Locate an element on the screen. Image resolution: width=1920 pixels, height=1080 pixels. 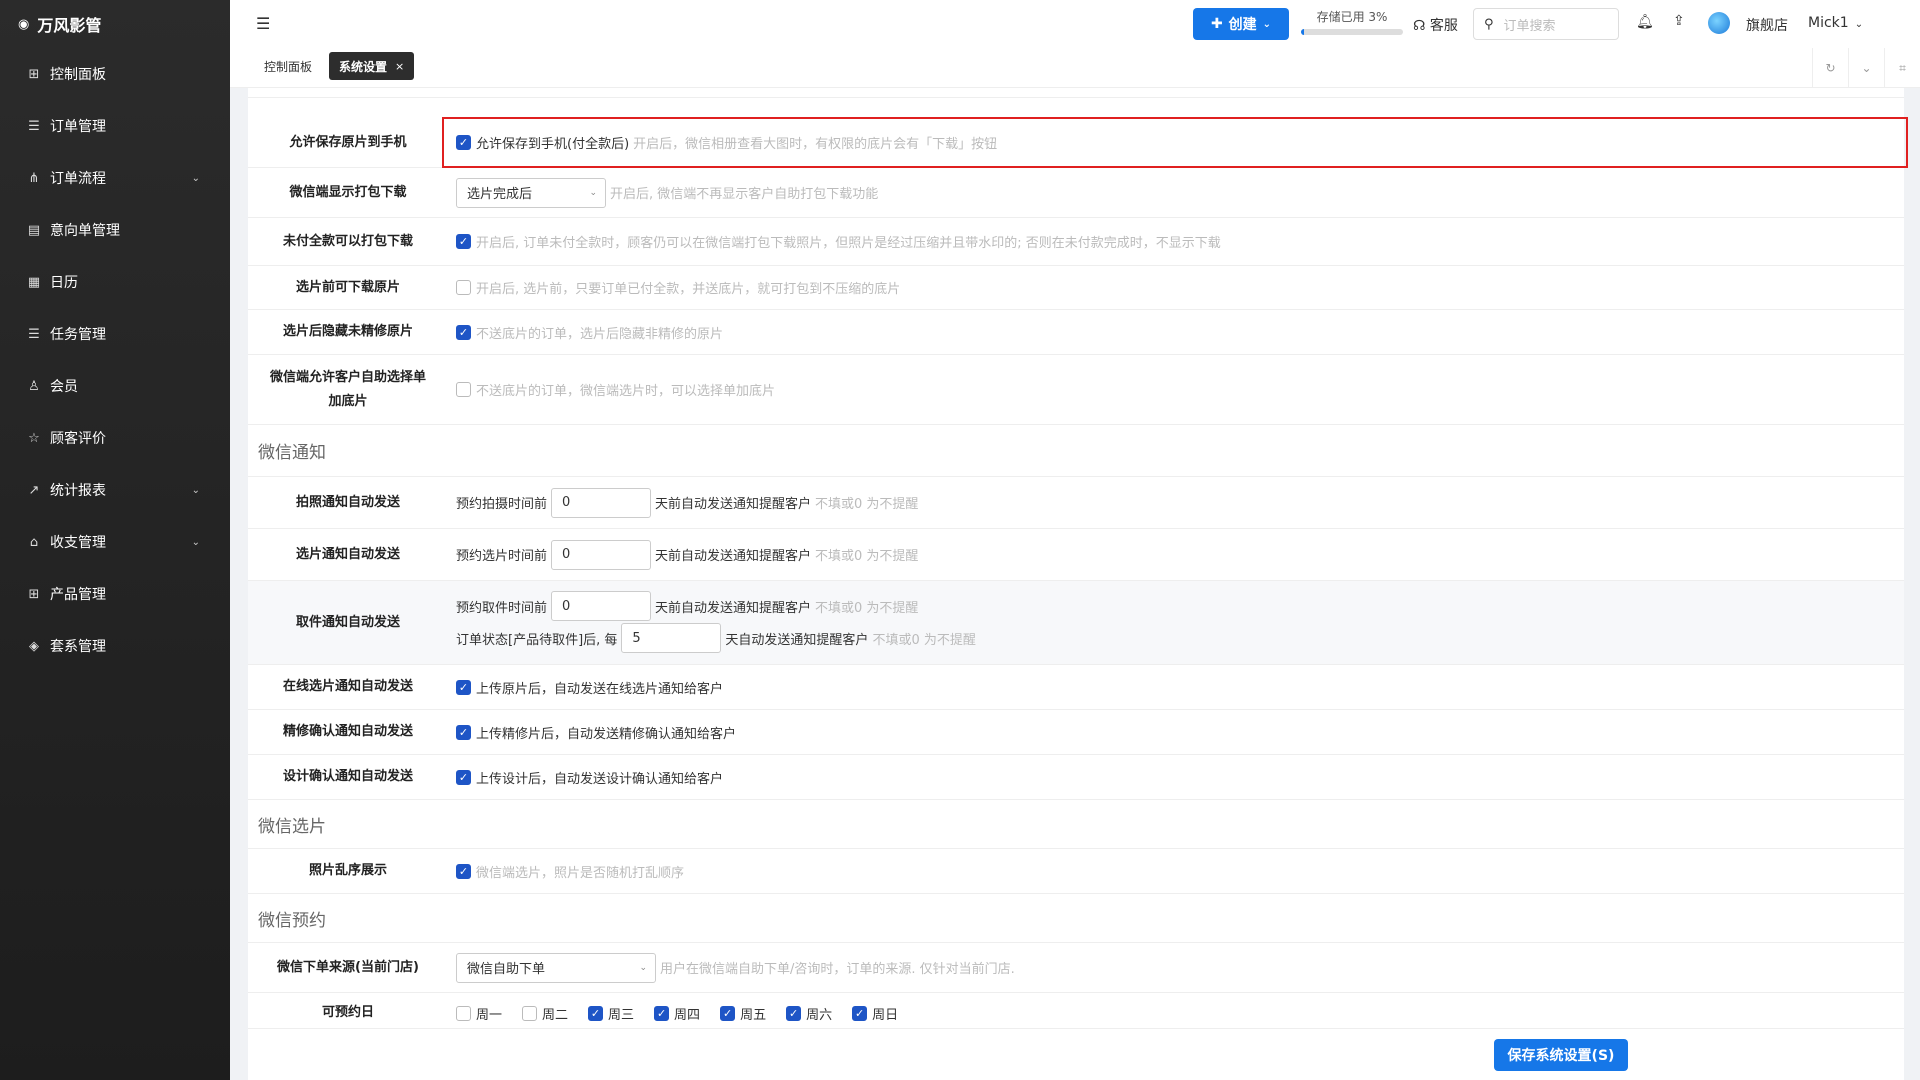
setting-label: 微信下单来源(当前门店) is located at coordinates (348, 967).